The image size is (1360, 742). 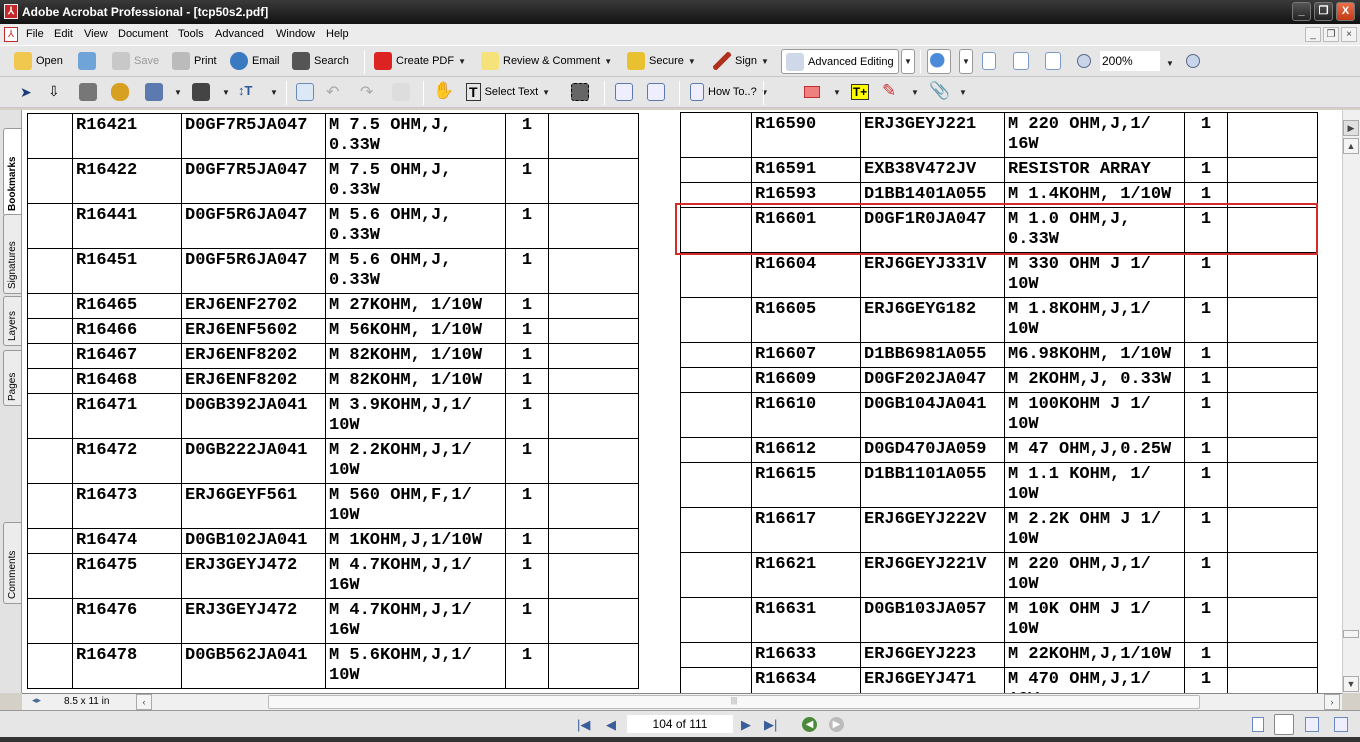 I want to click on advanced-editing-button: Advanced Editing, so click(x=840, y=61).